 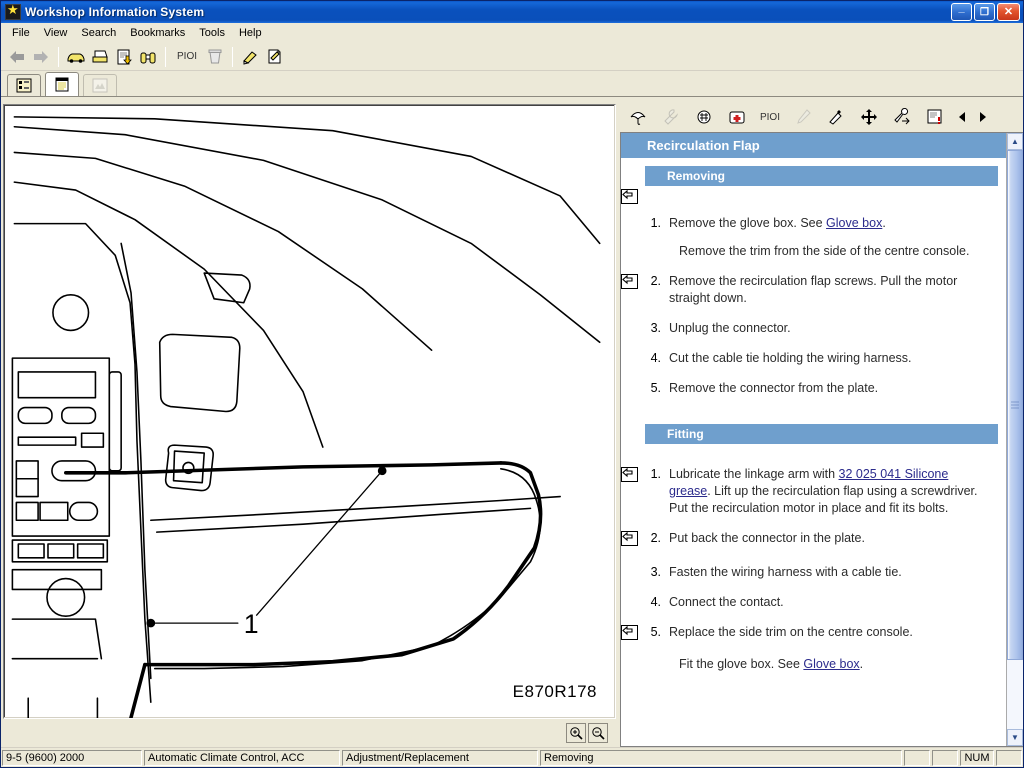 I want to click on zoom-in-icon, so click(x=576, y=733).